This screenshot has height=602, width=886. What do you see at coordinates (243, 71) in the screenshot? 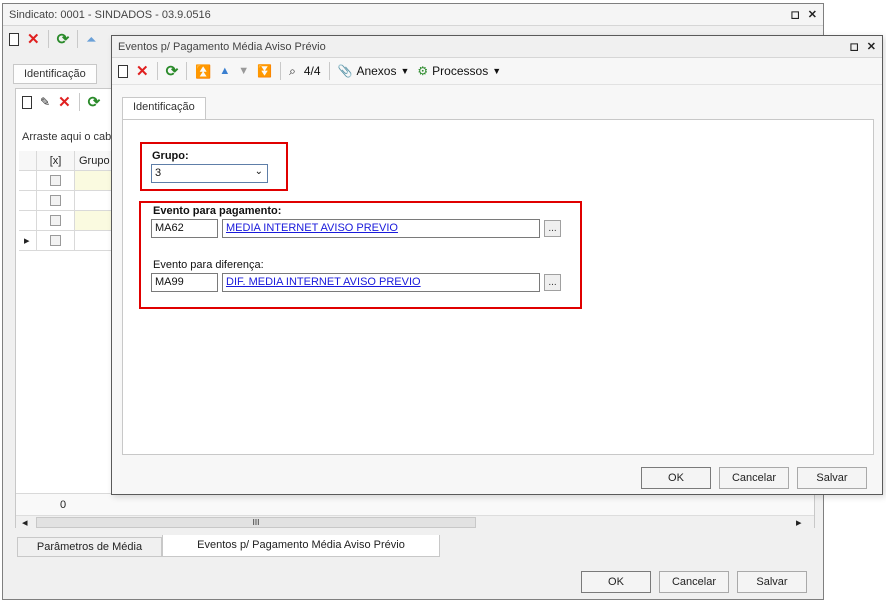
I see `next-record-icon: ▼` at bounding box center [243, 71].